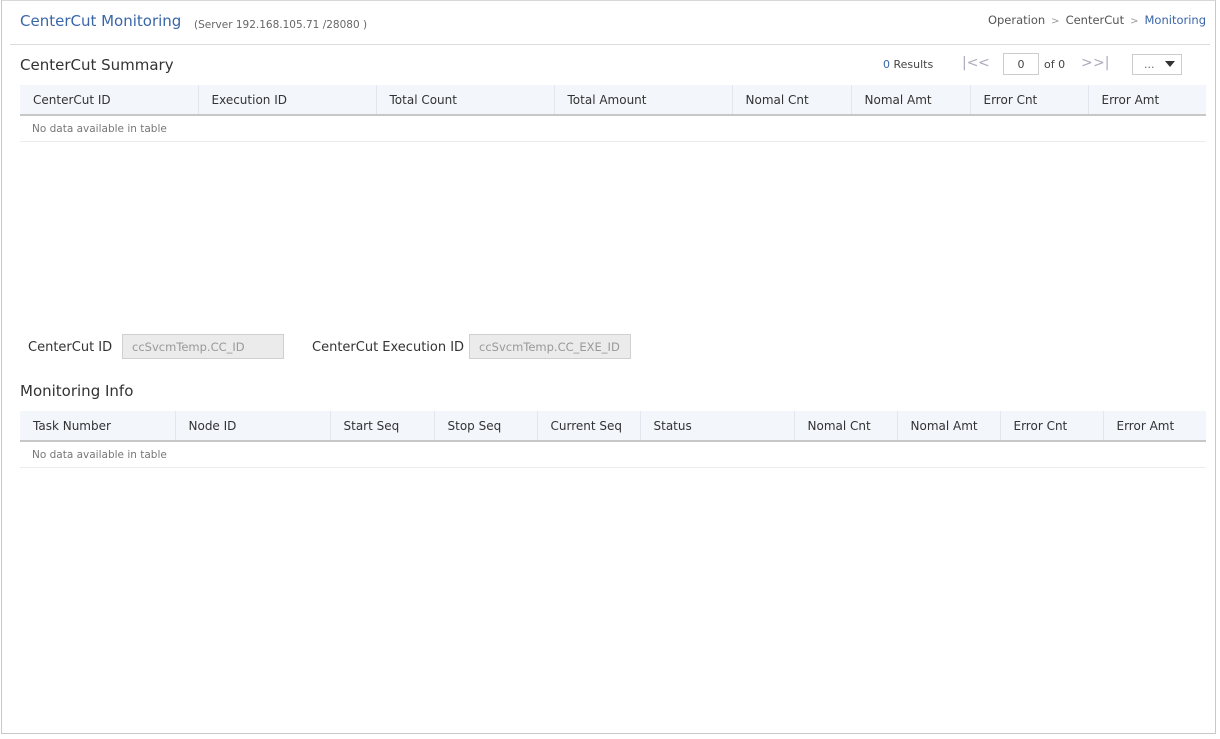 The width and height of the screenshot is (1220, 739). I want to click on column-header: Node ID, so click(252, 426).